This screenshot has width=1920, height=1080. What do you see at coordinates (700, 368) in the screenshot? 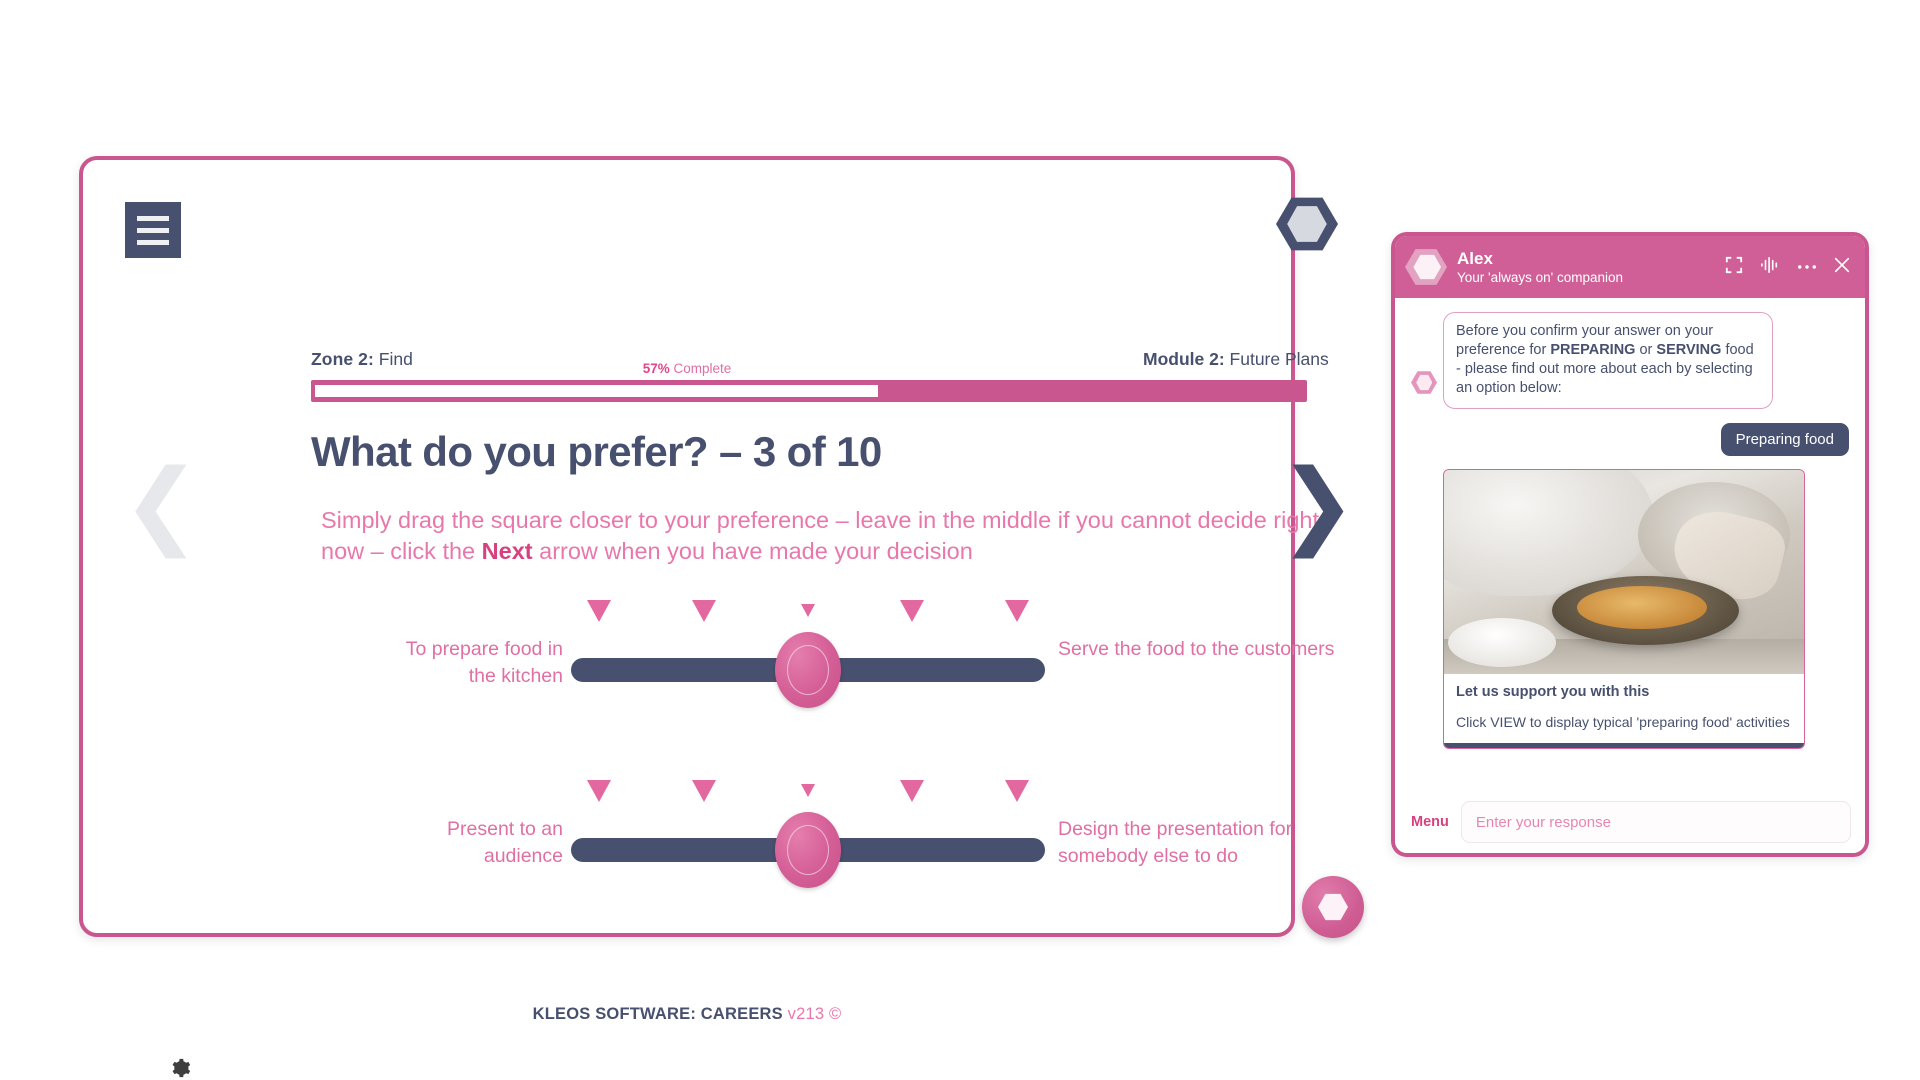
I see `progress-complete-text: Complete` at bounding box center [700, 368].